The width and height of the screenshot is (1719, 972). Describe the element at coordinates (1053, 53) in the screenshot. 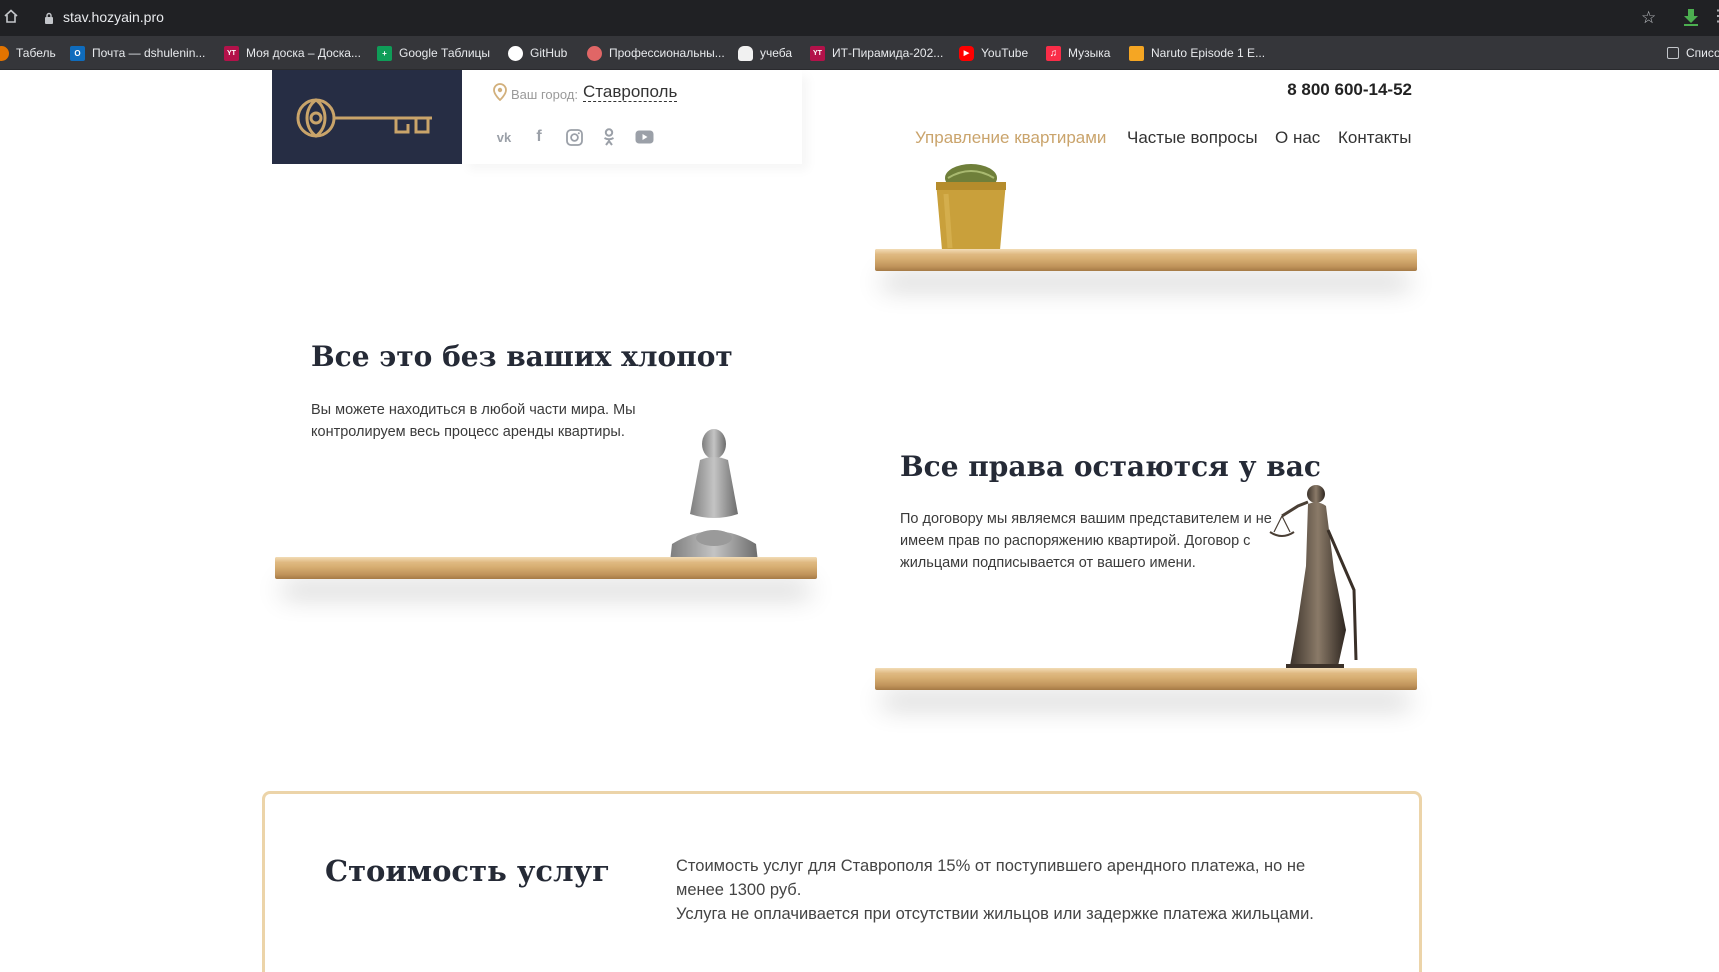

I see `music-icon: ♫` at that location.